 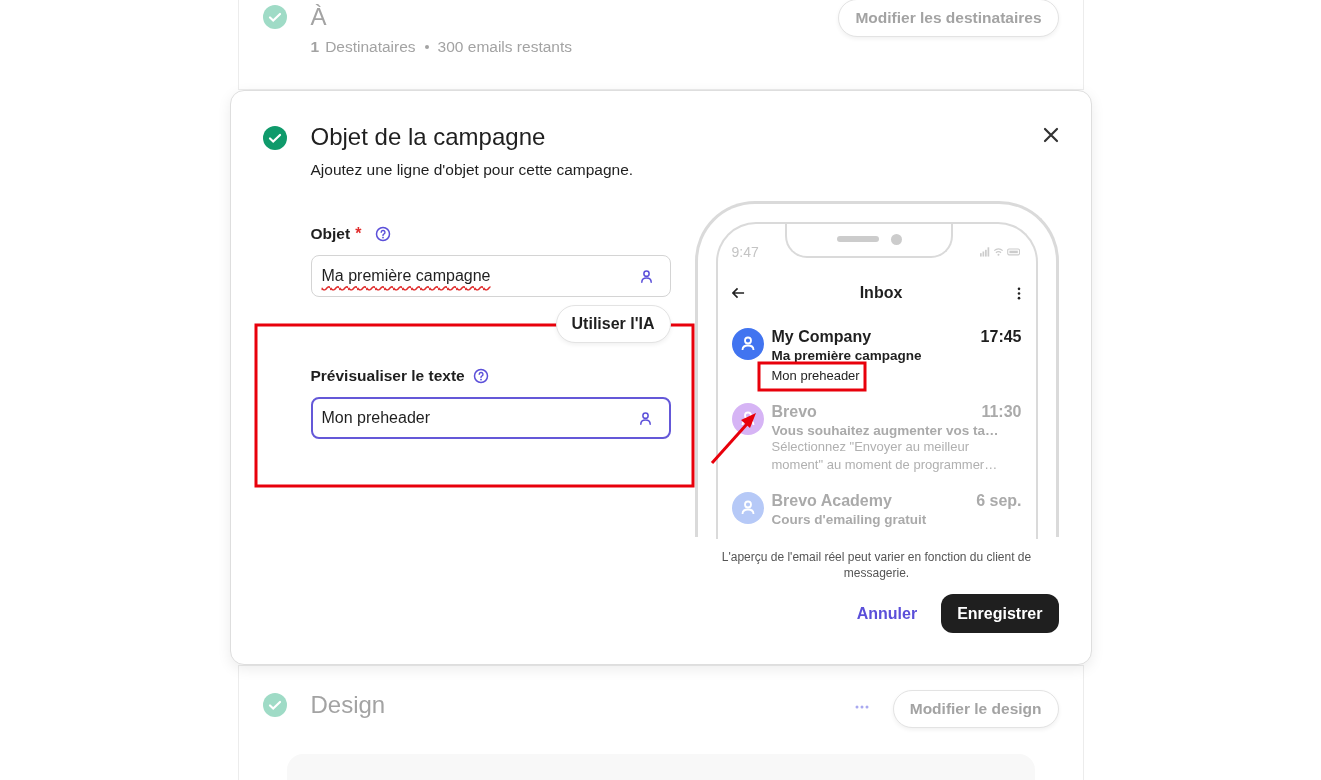 What do you see at coordinates (745, 252) in the screenshot?
I see `status-clock: 9:47` at bounding box center [745, 252].